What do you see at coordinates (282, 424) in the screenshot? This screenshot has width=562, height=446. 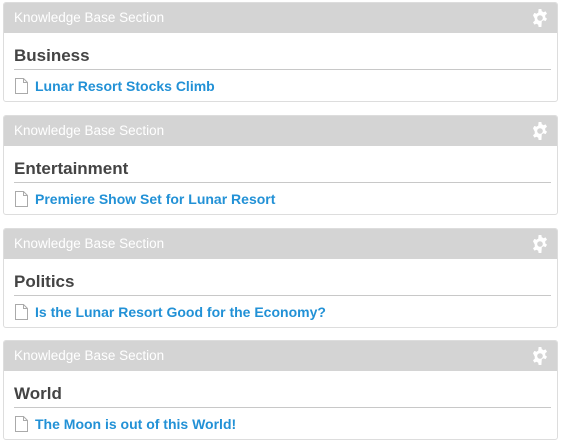 I see `article-item: The Moon is out of this World!` at bounding box center [282, 424].